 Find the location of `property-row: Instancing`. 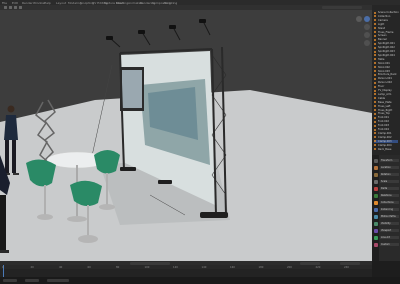

property-row: Instancing is located at coordinates (389, 209).